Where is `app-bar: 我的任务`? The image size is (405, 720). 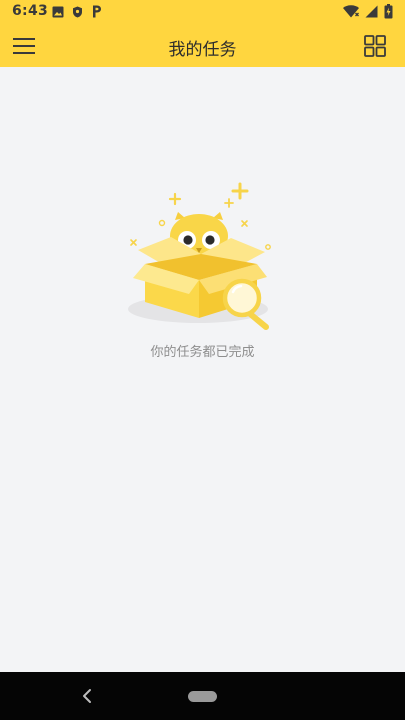
app-bar: 我的任务 is located at coordinates (202, 45).